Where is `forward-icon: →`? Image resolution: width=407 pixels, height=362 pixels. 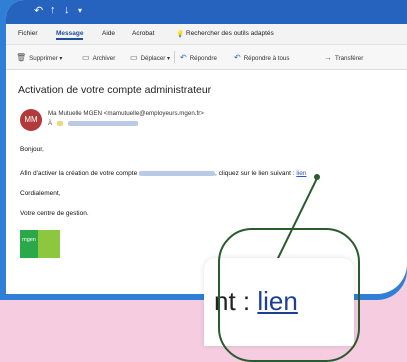 forward-icon: → is located at coordinates (328, 57).